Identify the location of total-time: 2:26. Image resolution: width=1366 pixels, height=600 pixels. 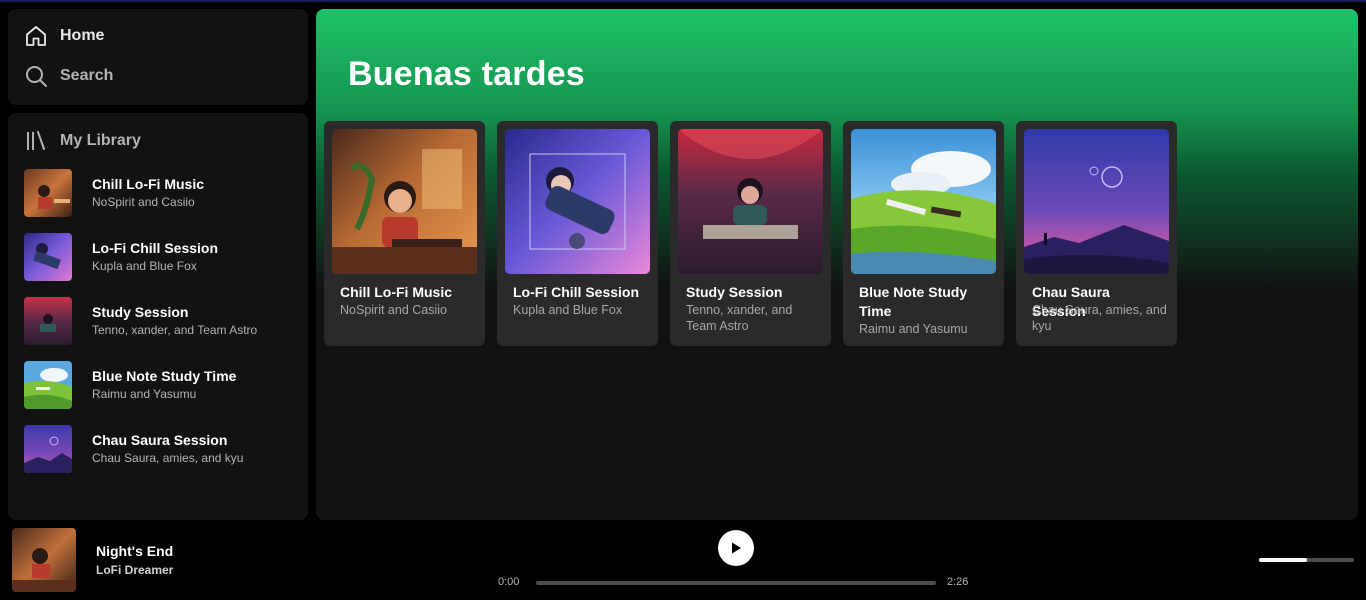
(958, 582).